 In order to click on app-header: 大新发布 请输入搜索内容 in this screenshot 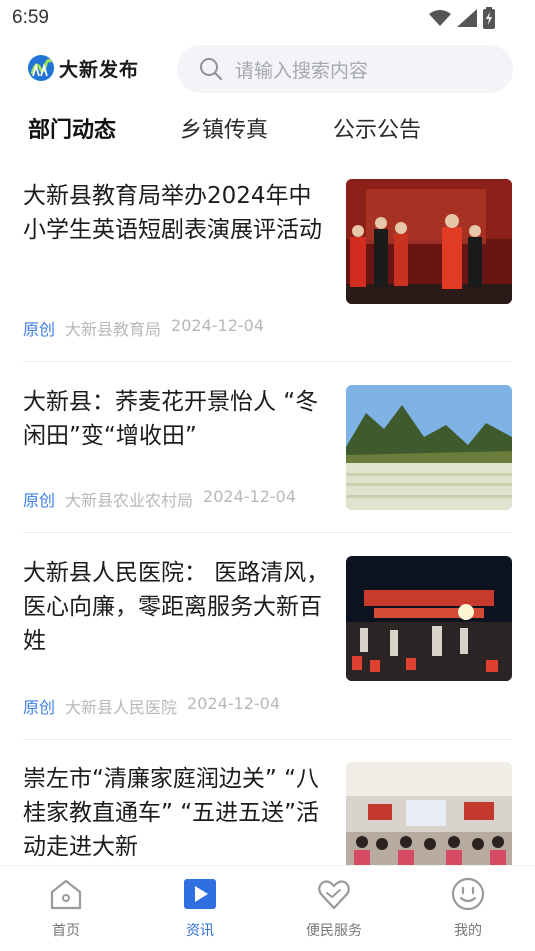, I will do `click(267, 69)`.